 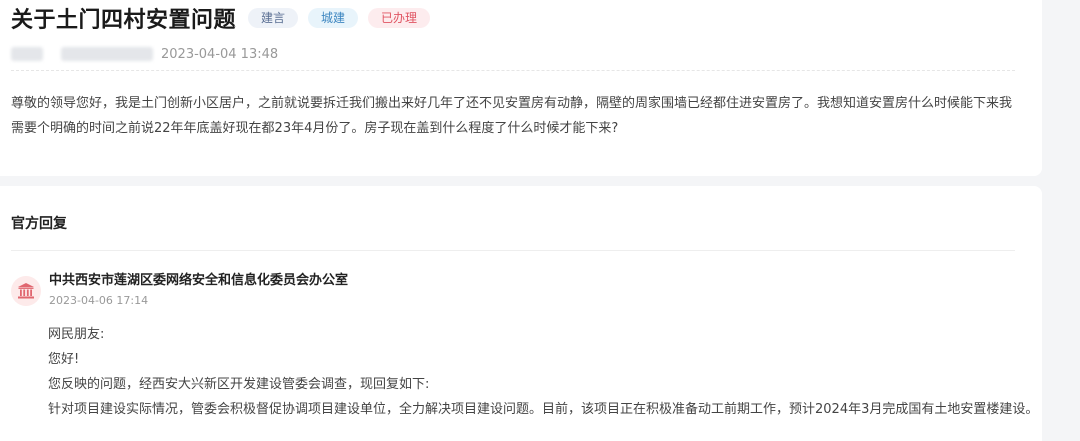 I want to click on reply-header: 中共西安市莲湖区委网络安全和信息化委员会办公室 2023-04-06 17:14, so click(x=179, y=289).